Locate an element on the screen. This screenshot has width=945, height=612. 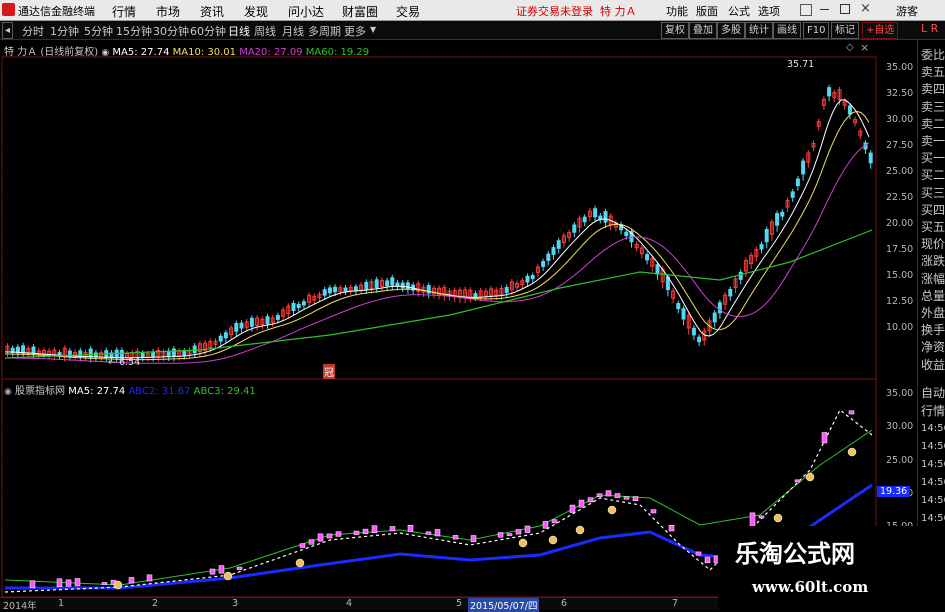
menu-item-market: 市场 is located at coordinates (168, 11).